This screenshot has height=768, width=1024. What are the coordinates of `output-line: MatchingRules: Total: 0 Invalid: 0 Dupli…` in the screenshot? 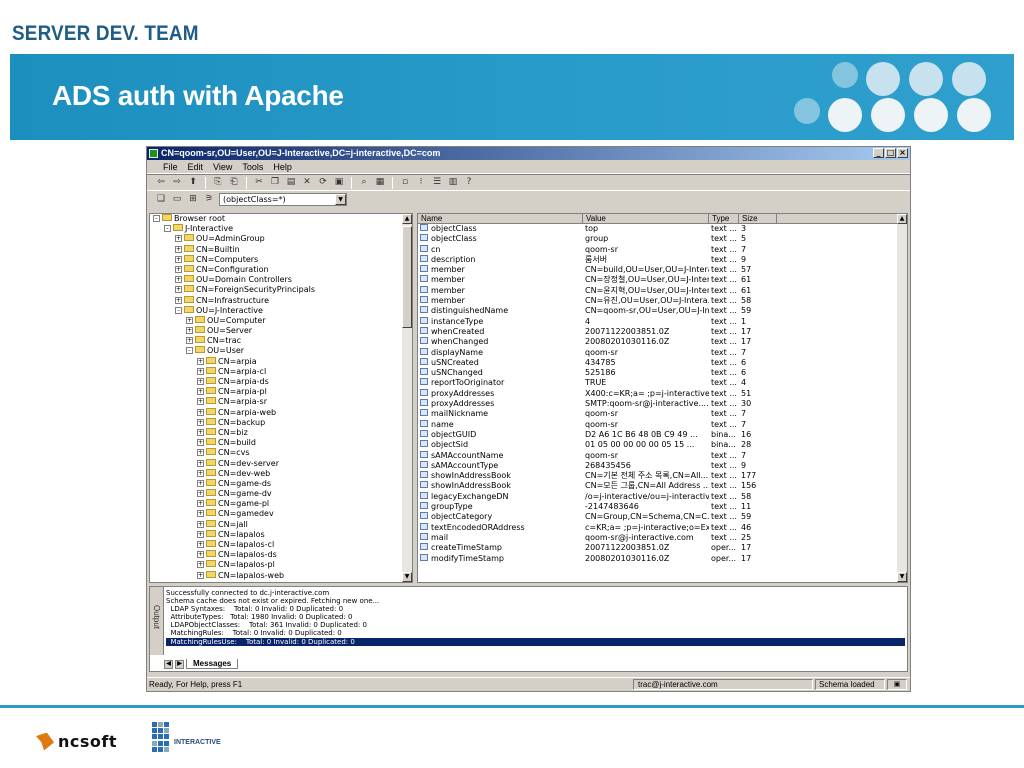 It's located at (535, 633).